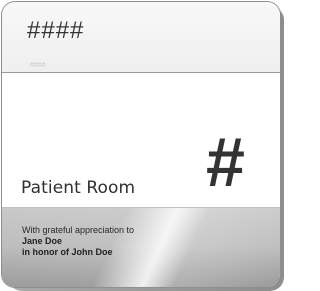 Image resolution: width=320 pixels, height=291 pixels. I want to click on small-code: ####, so click(38, 65).